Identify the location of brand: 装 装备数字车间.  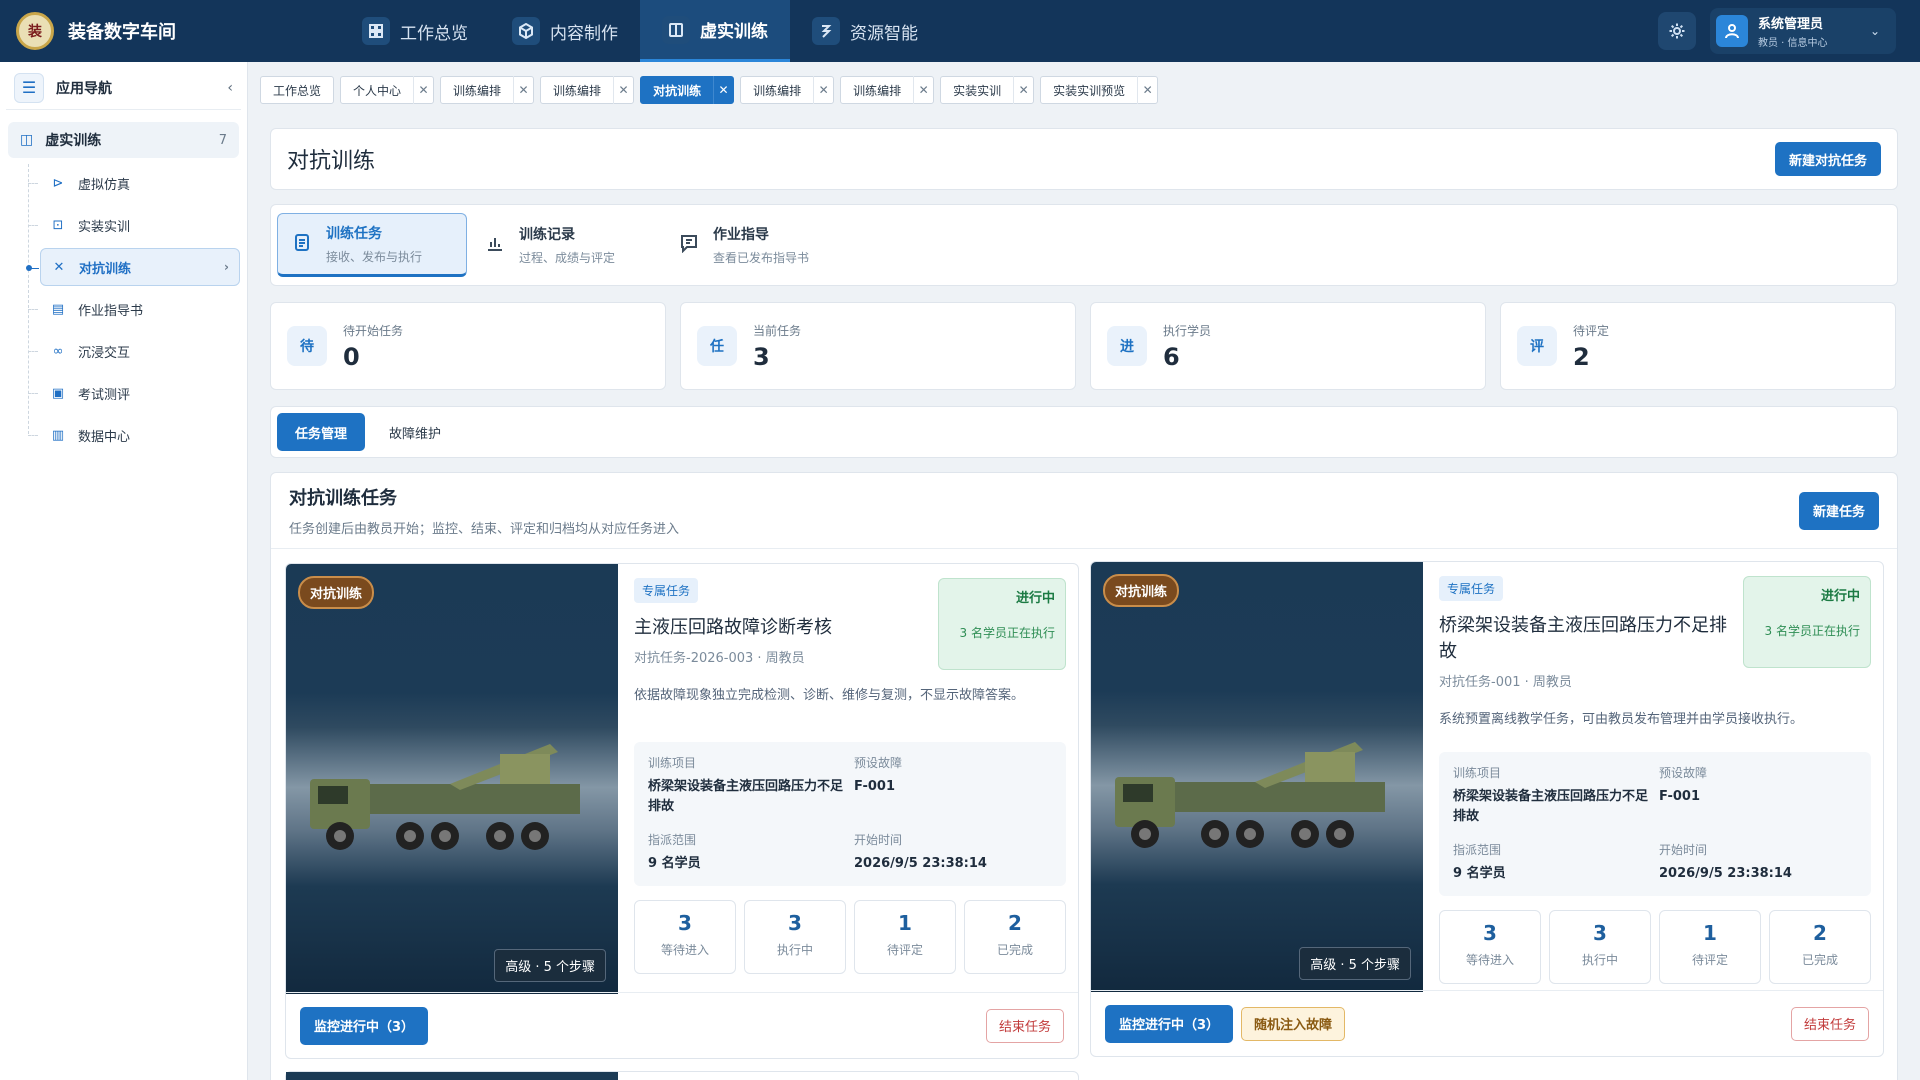
(170, 31).